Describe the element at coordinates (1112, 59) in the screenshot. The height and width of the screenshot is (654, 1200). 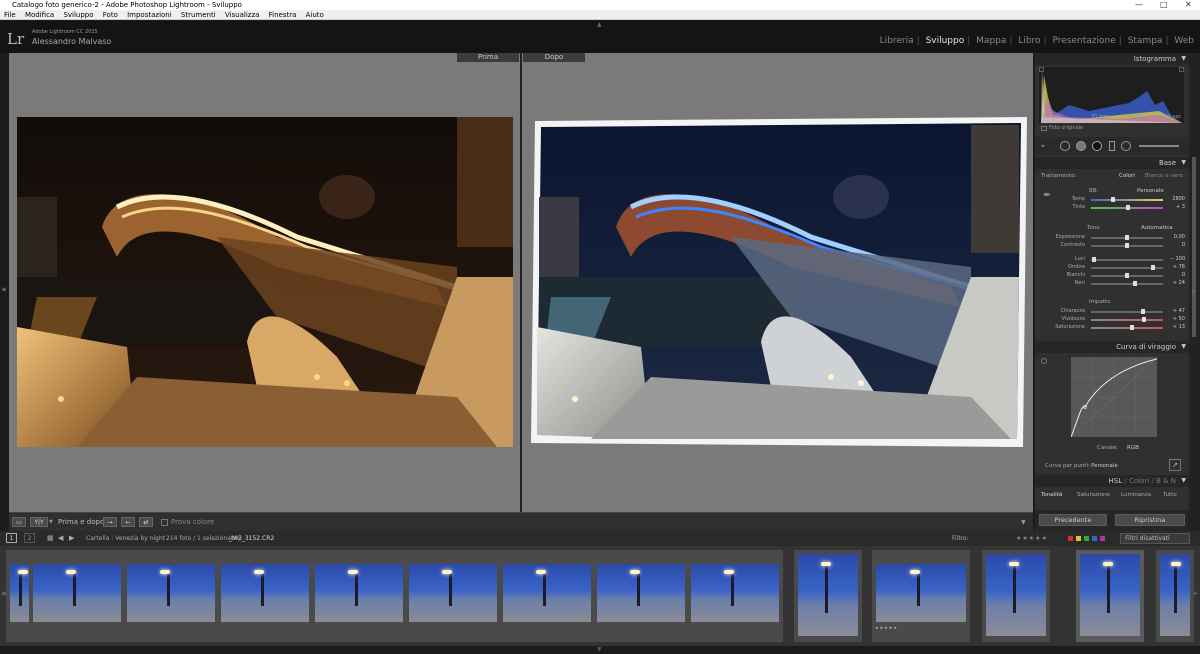
I see `histogram-header: Istogramma ▼` at that location.